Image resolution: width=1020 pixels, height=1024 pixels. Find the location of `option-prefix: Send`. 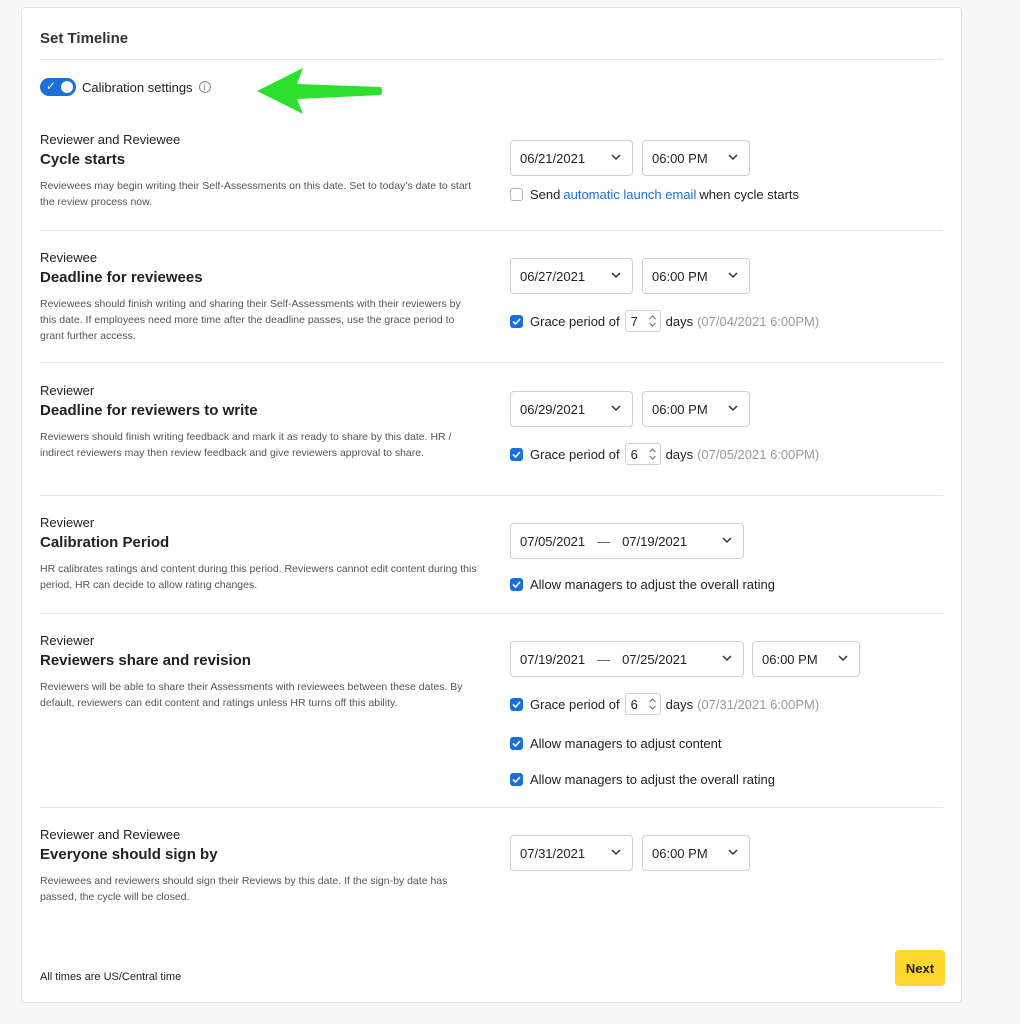

option-prefix: Send is located at coordinates (545, 194).